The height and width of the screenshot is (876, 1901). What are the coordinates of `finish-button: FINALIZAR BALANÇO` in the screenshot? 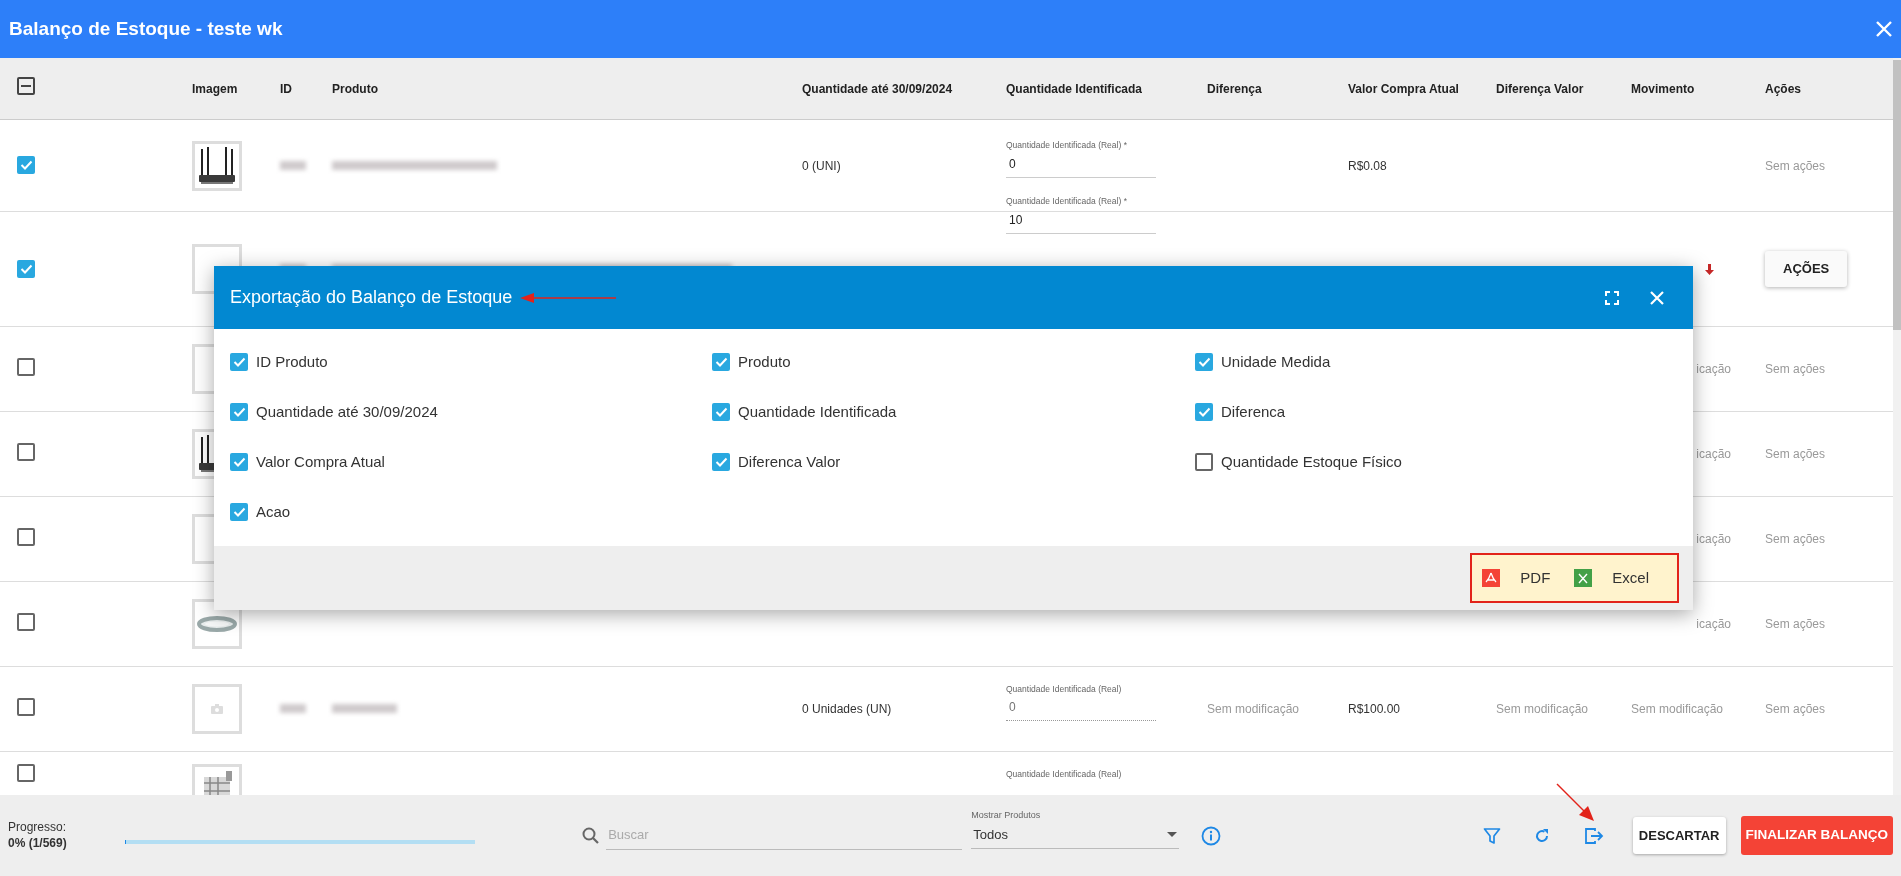 It's located at (1816, 835).